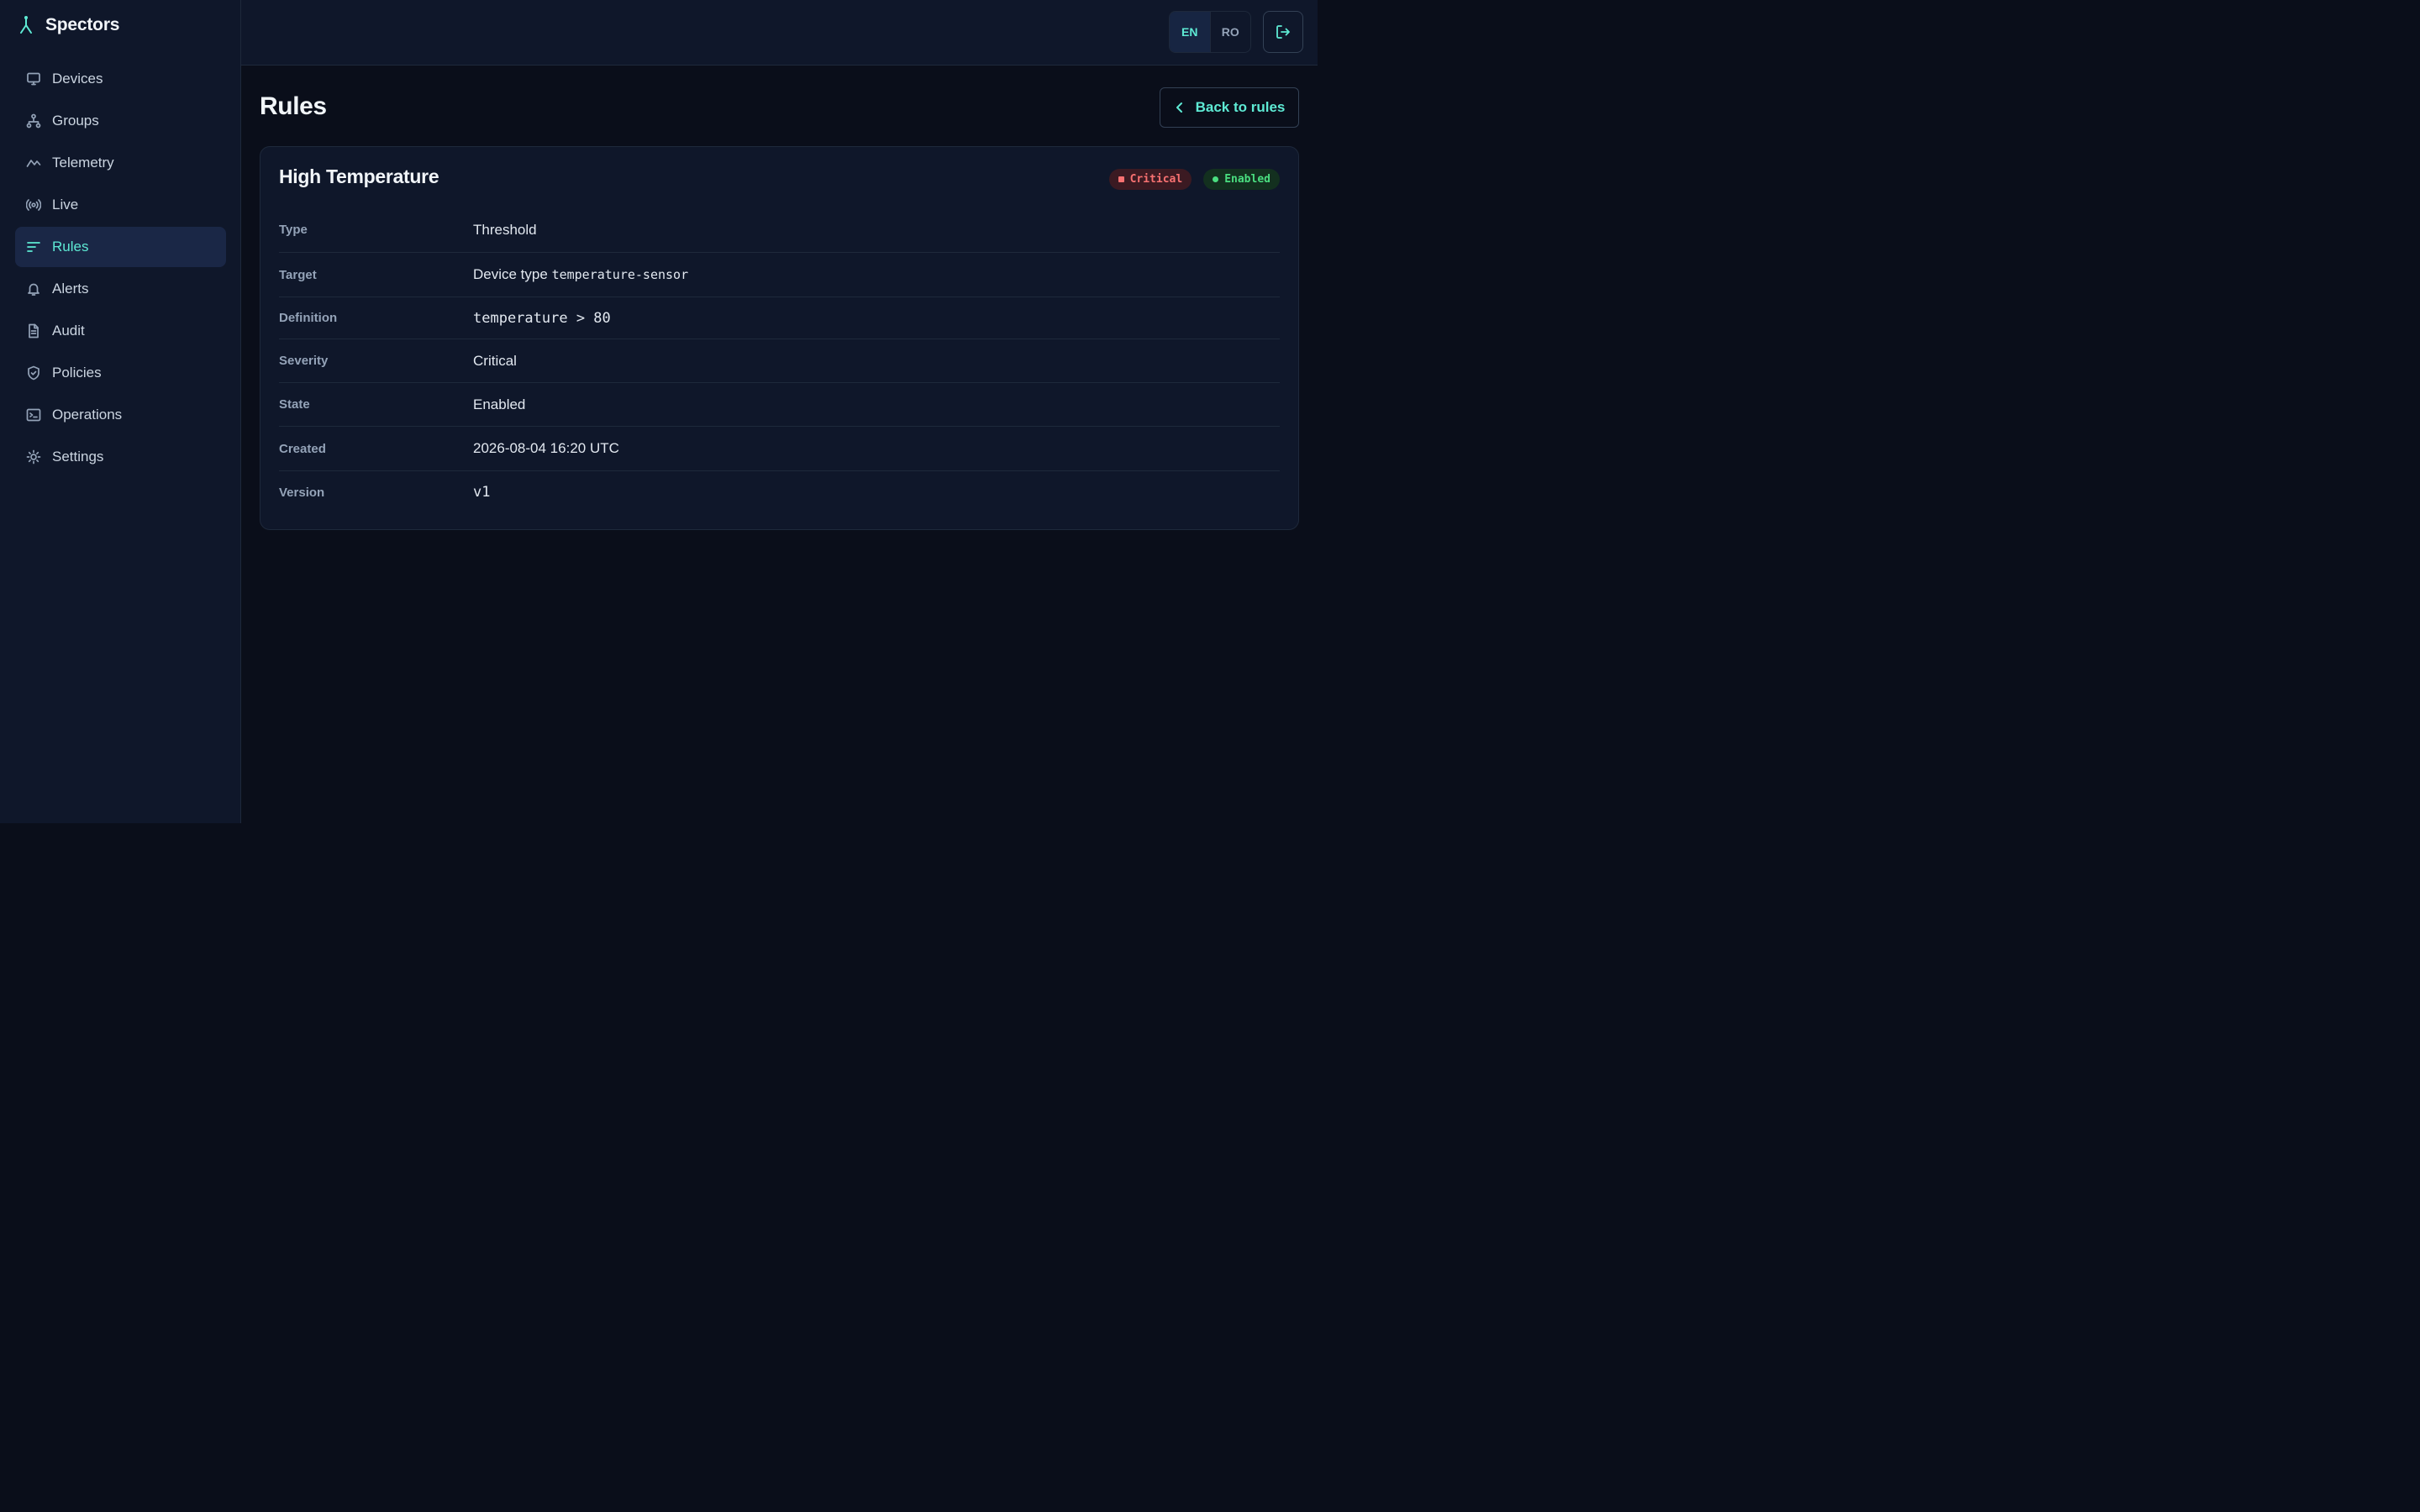 The image size is (2420, 1512). Describe the element at coordinates (546, 448) in the screenshot. I see `detail-value: 2026-08-04 16:20 UTC` at that location.